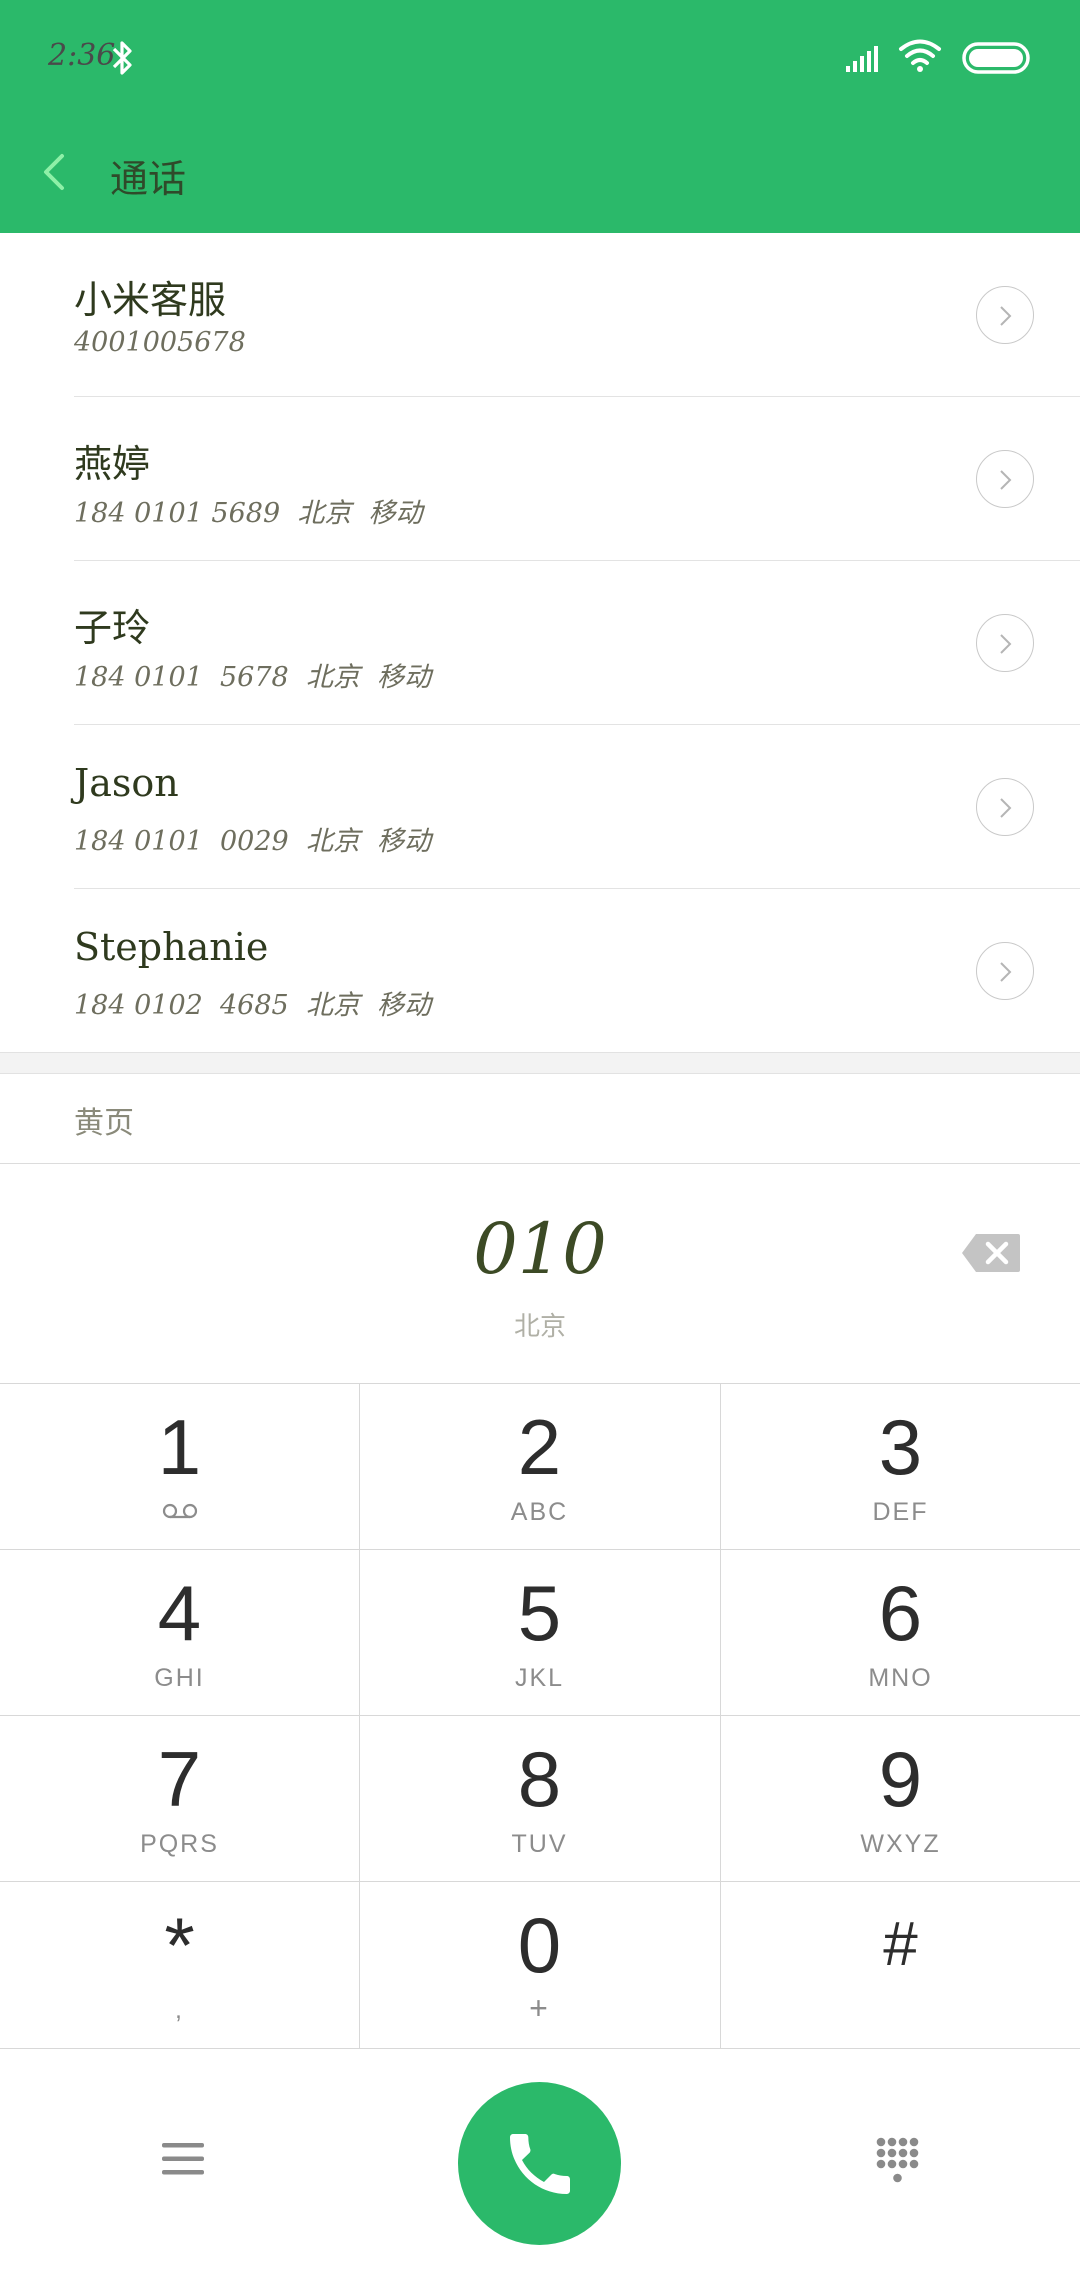 The width and height of the screenshot is (1080, 2280). I want to click on key-letters: GHI, so click(179, 1678).